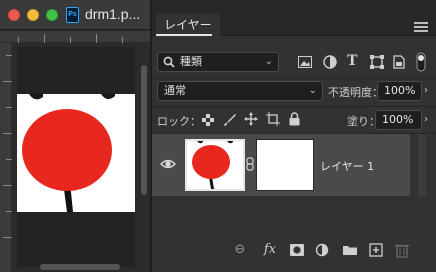  Describe the element at coordinates (294, 62) in the screenshot. I see `layer-filter-row: 種類 ⌄ T` at that location.